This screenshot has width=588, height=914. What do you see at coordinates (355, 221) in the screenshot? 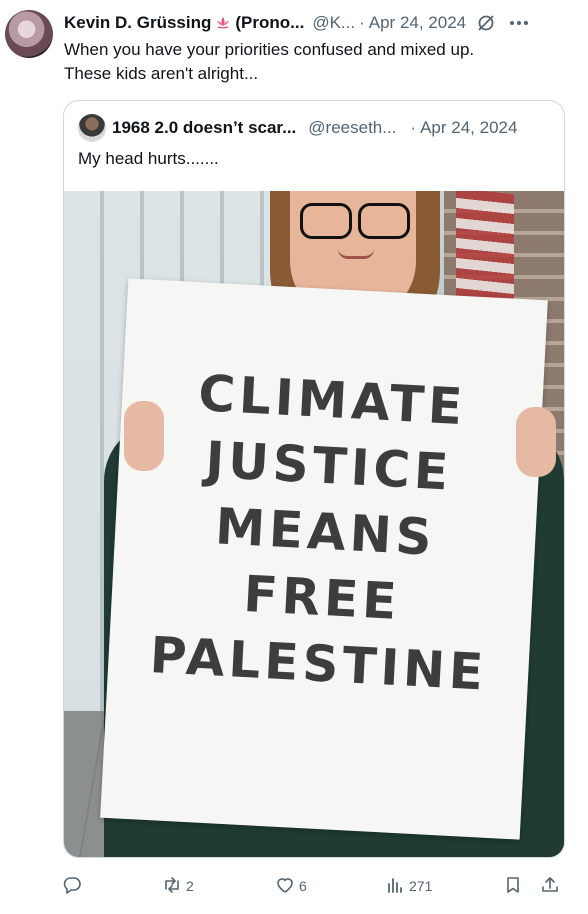
I see `person-glasses` at bounding box center [355, 221].